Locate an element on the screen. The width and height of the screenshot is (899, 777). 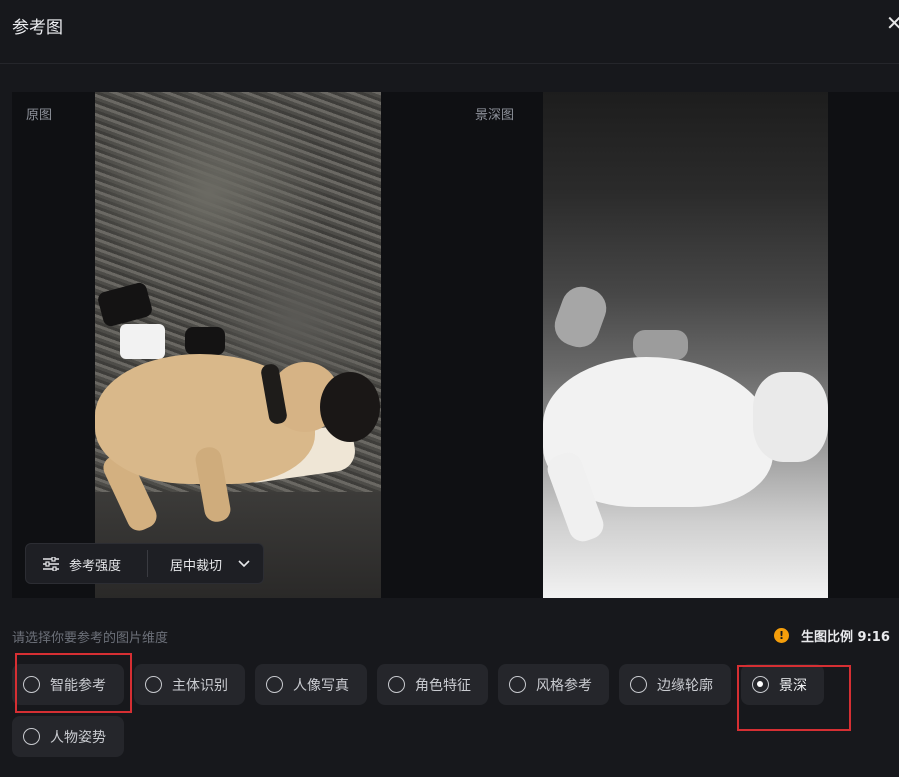
reference-strength-button: 参考强度 is located at coordinates (86, 563).